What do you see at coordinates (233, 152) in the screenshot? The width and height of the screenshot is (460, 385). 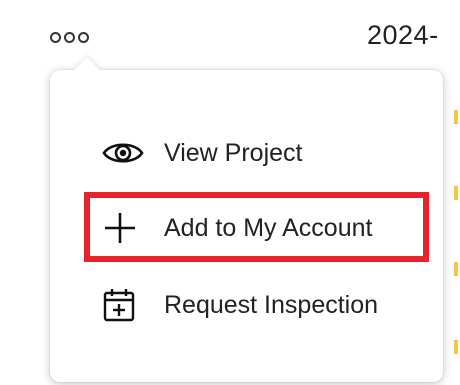 I see `menu-item-label: View Project` at bounding box center [233, 152].